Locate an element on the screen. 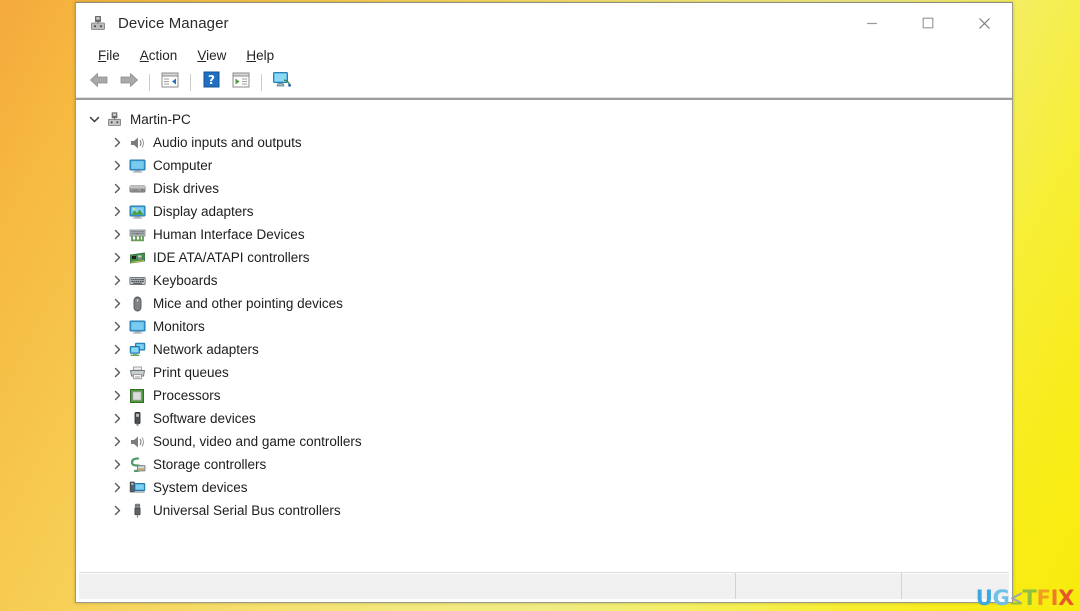  window-controls is located at coordinates (928, 23).